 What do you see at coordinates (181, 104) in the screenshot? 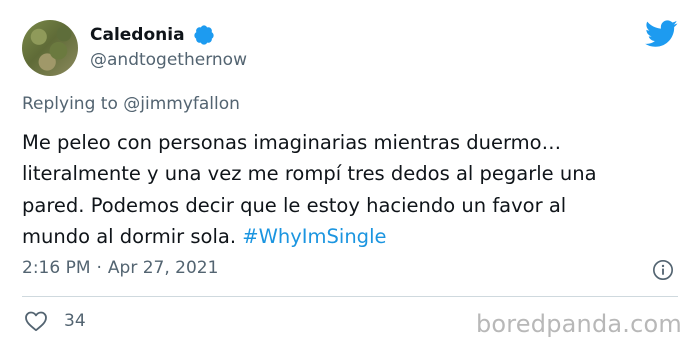
I see `replying-to-handle: @jimmyfallon` at bounding box center [181, 104].